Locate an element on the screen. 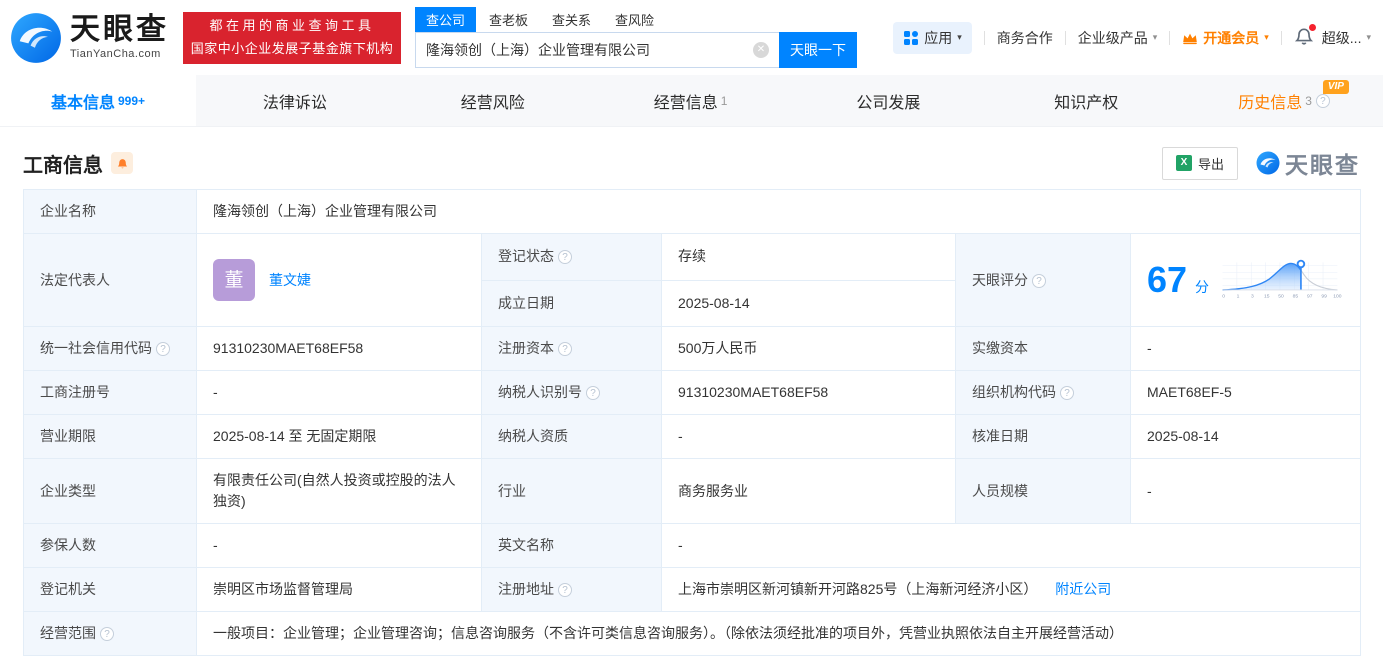  search-tab-relation: 查关系 is located at coordinates (571, 19).